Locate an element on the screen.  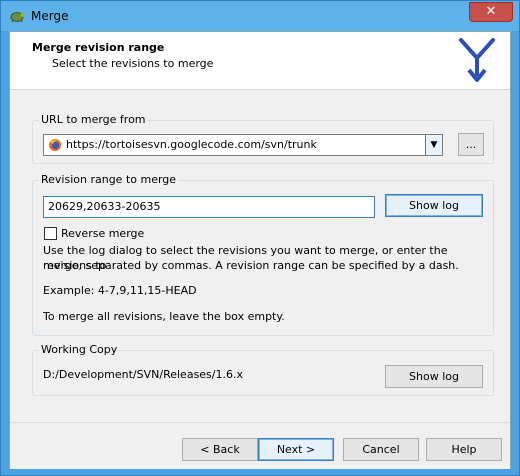
example-text: Example: 4-7,9,11,15-HEAD is located at coordinates (120, 290).